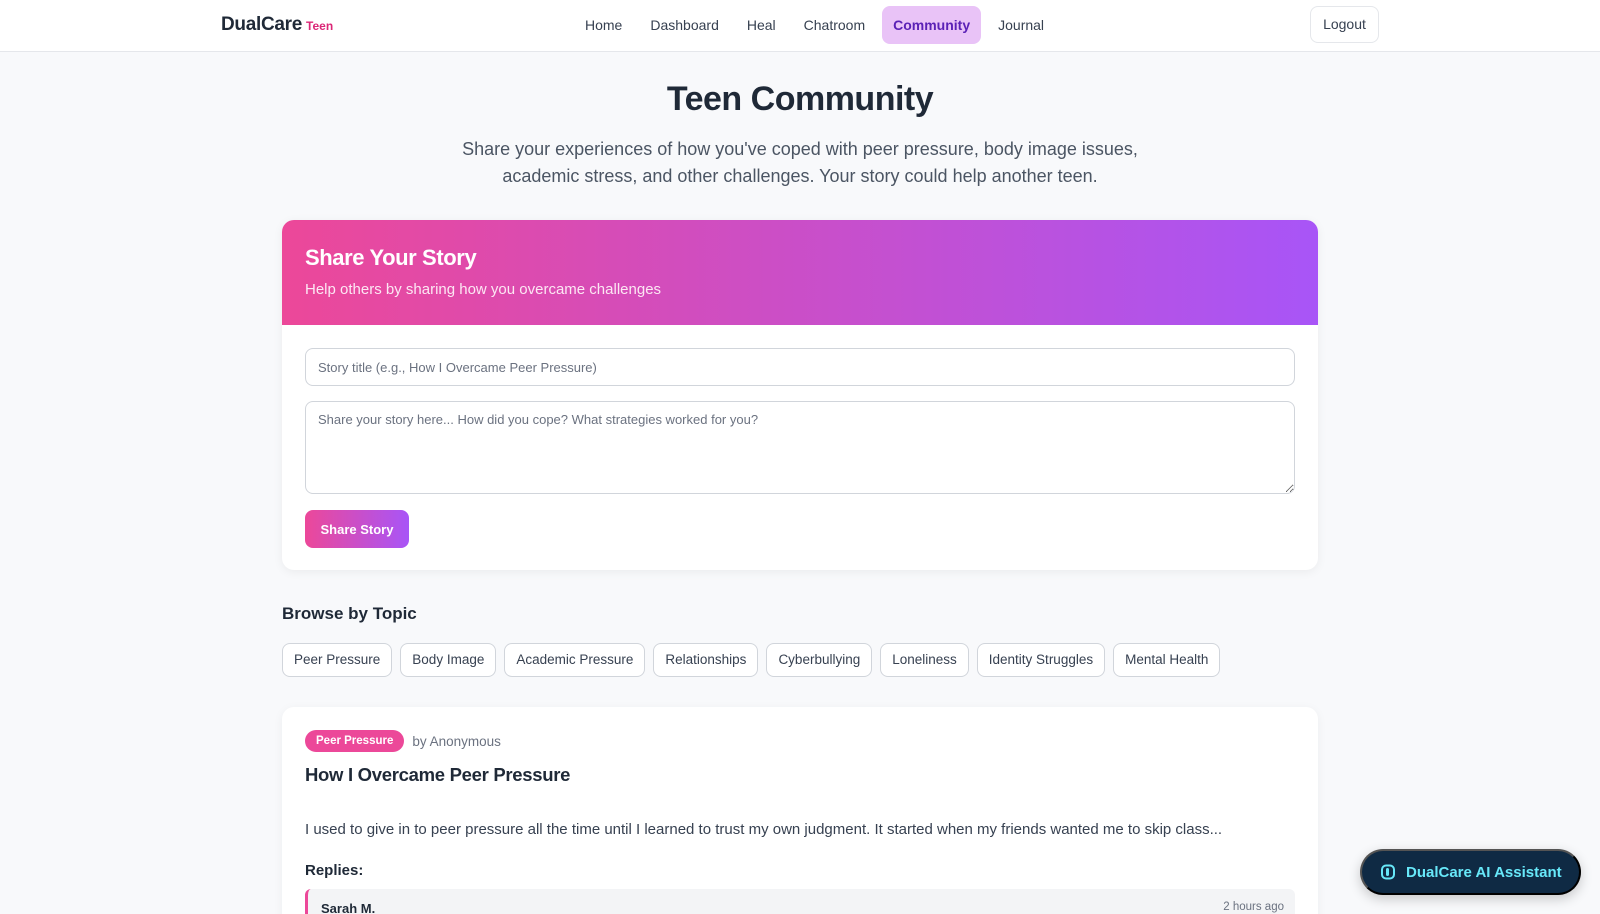 Image resolution: width=1600 pixels, height=914 pixels. I want to click on nav-chatroom: Chatroom, so click(834, 25).